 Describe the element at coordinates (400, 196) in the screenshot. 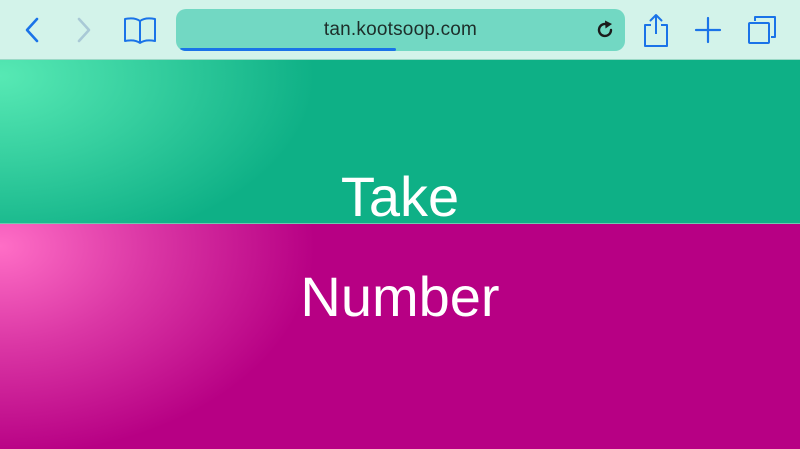

I see `take-label: Take` at that location.